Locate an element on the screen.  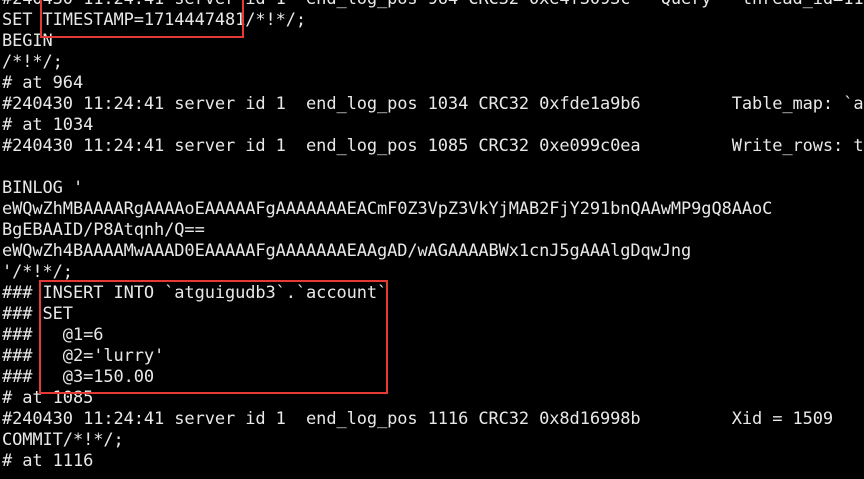
log-line: # at 1085 is located at coordinates (48, 398).